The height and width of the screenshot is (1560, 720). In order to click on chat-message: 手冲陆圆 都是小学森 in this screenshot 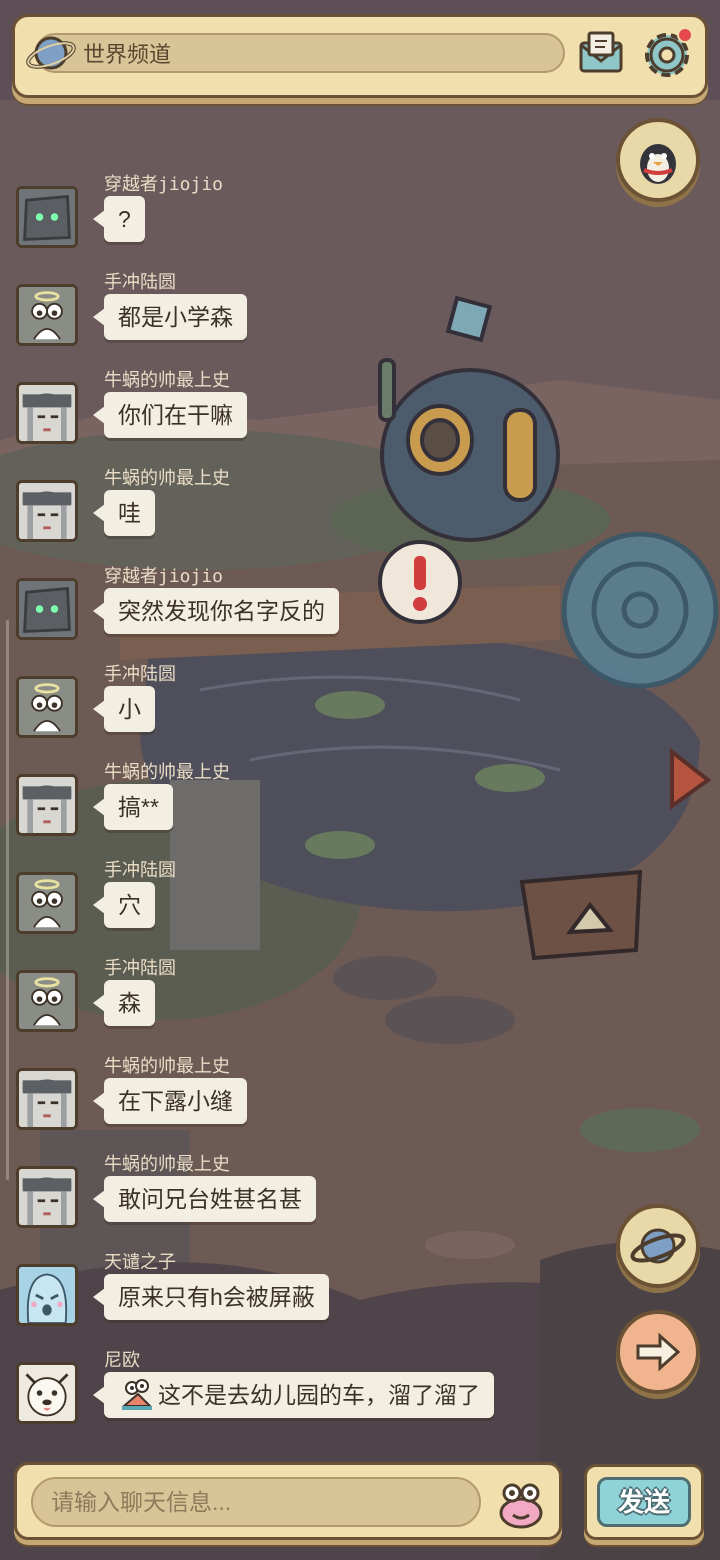, I will do `click(360, 317)`.